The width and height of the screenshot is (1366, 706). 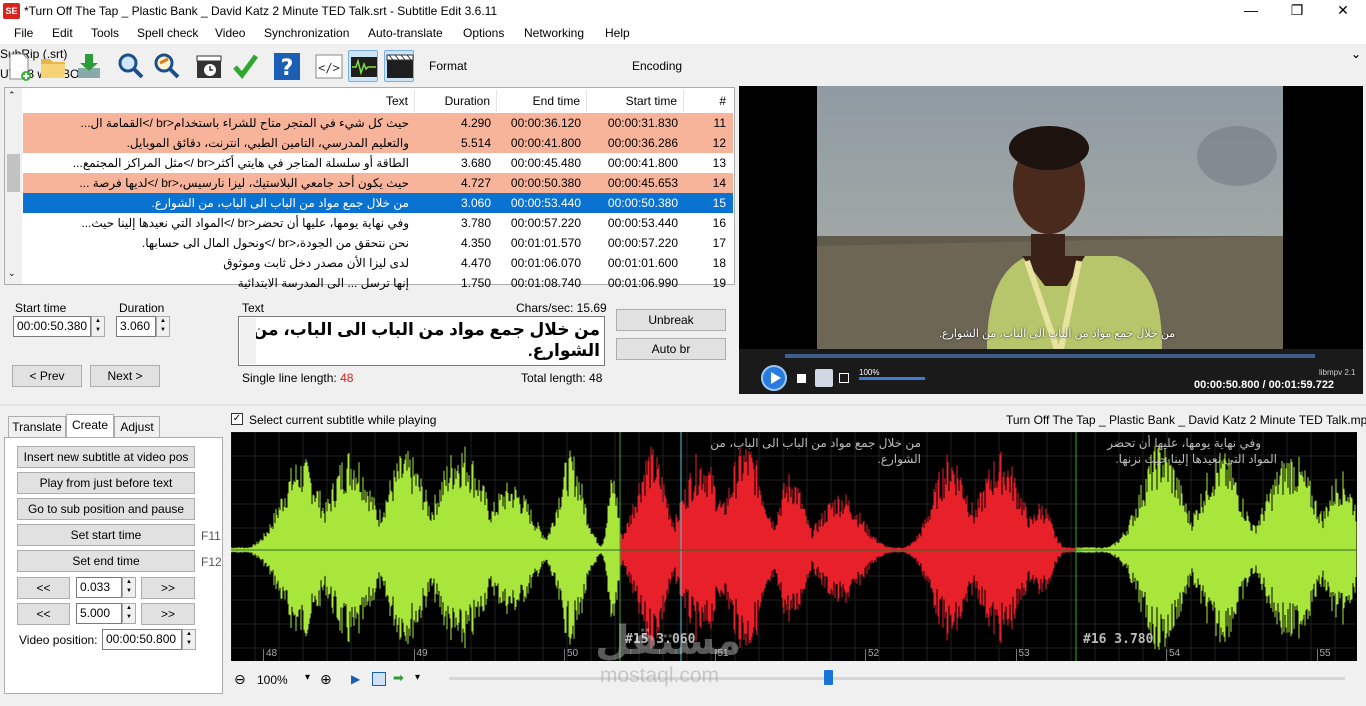 I want to click on visual-sync-icon, so click(x=209, y=66).